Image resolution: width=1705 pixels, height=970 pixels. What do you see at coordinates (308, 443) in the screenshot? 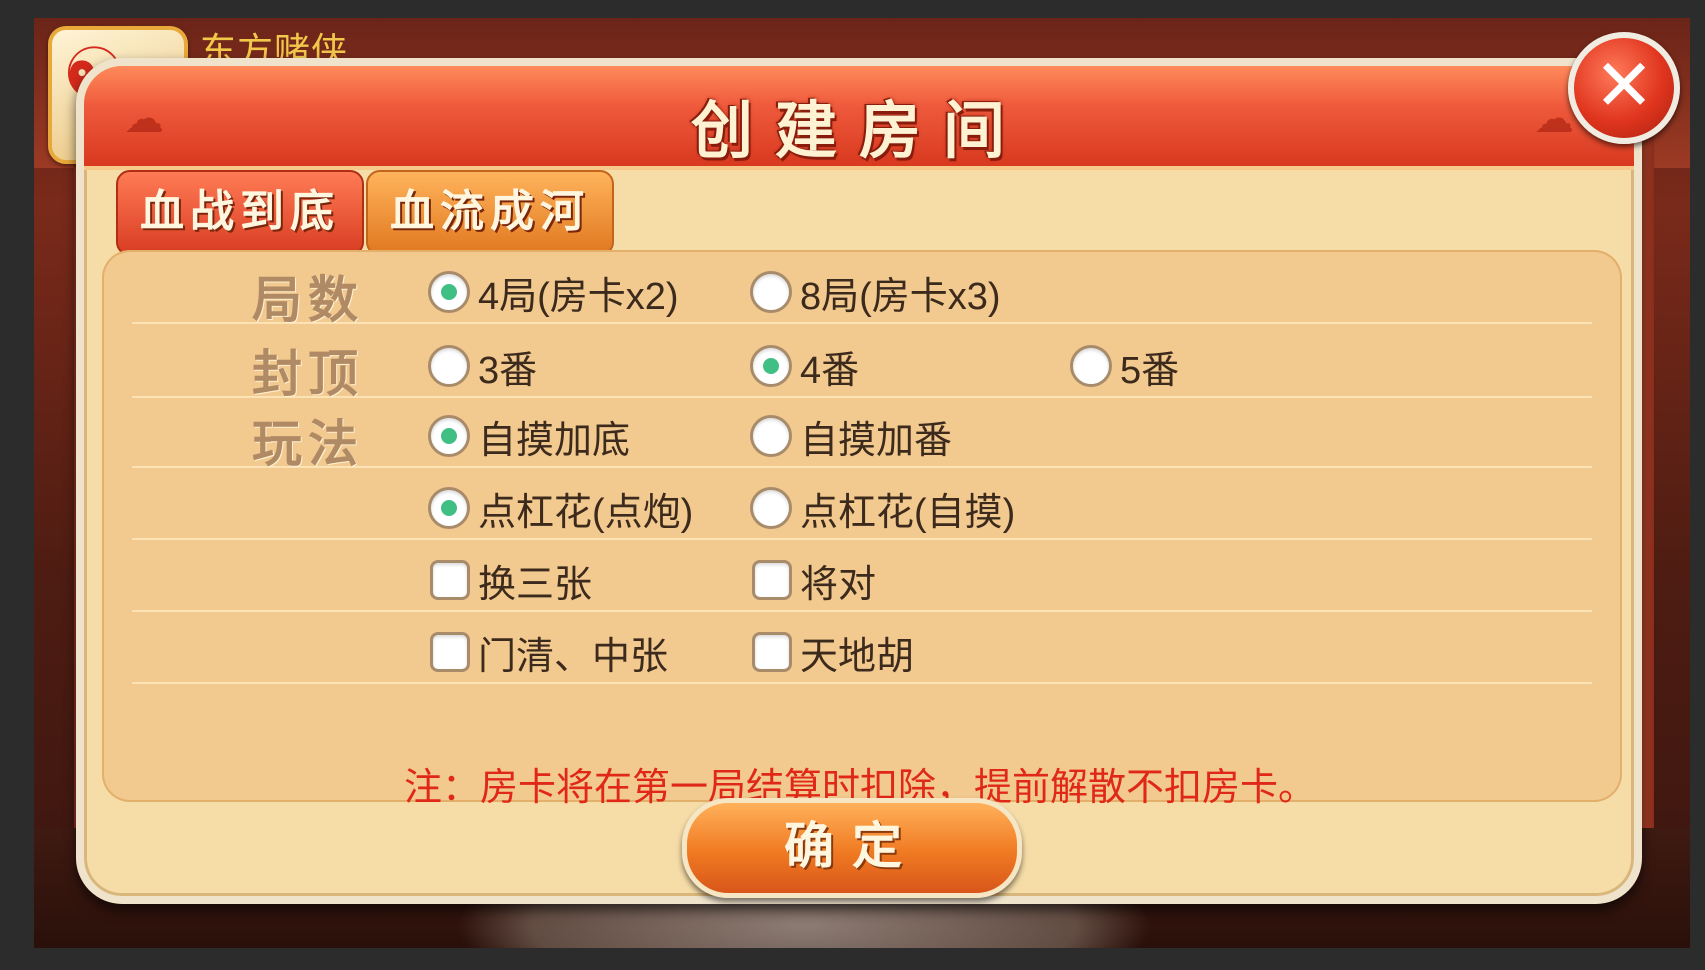
I see `play-label: 玩法` at bounding box center [308, 443].